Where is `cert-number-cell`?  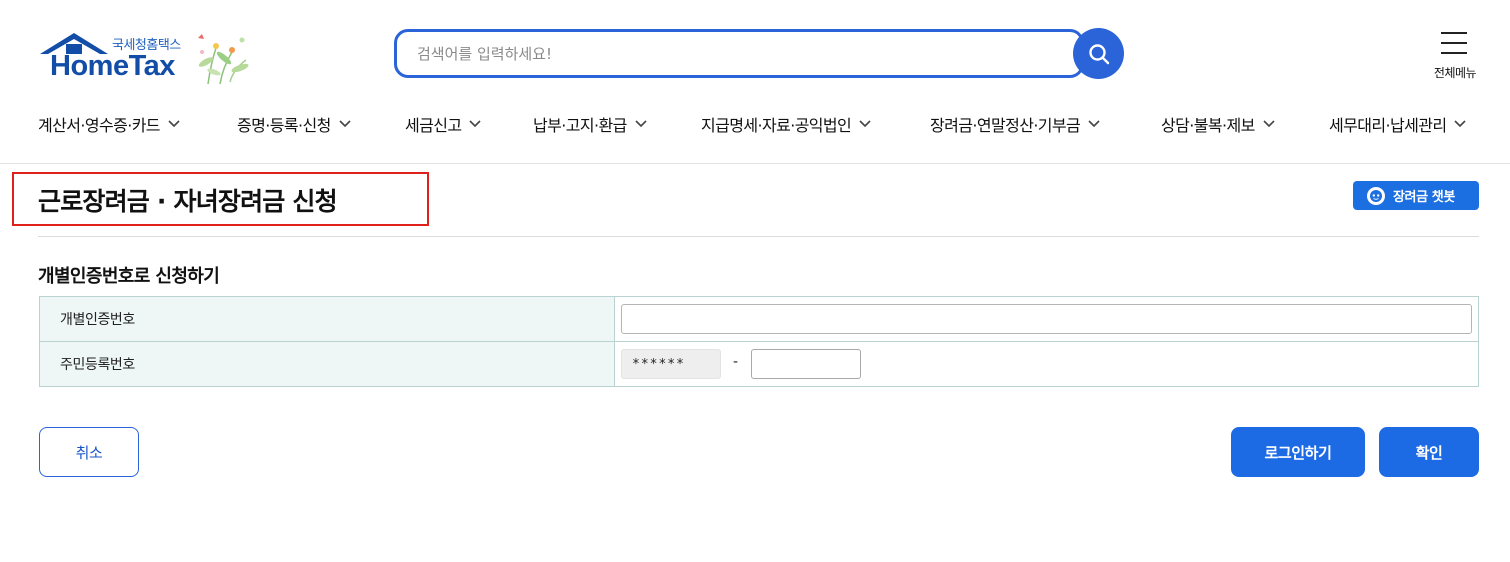 cert-number-cell is located at coordinates (1047, 319).